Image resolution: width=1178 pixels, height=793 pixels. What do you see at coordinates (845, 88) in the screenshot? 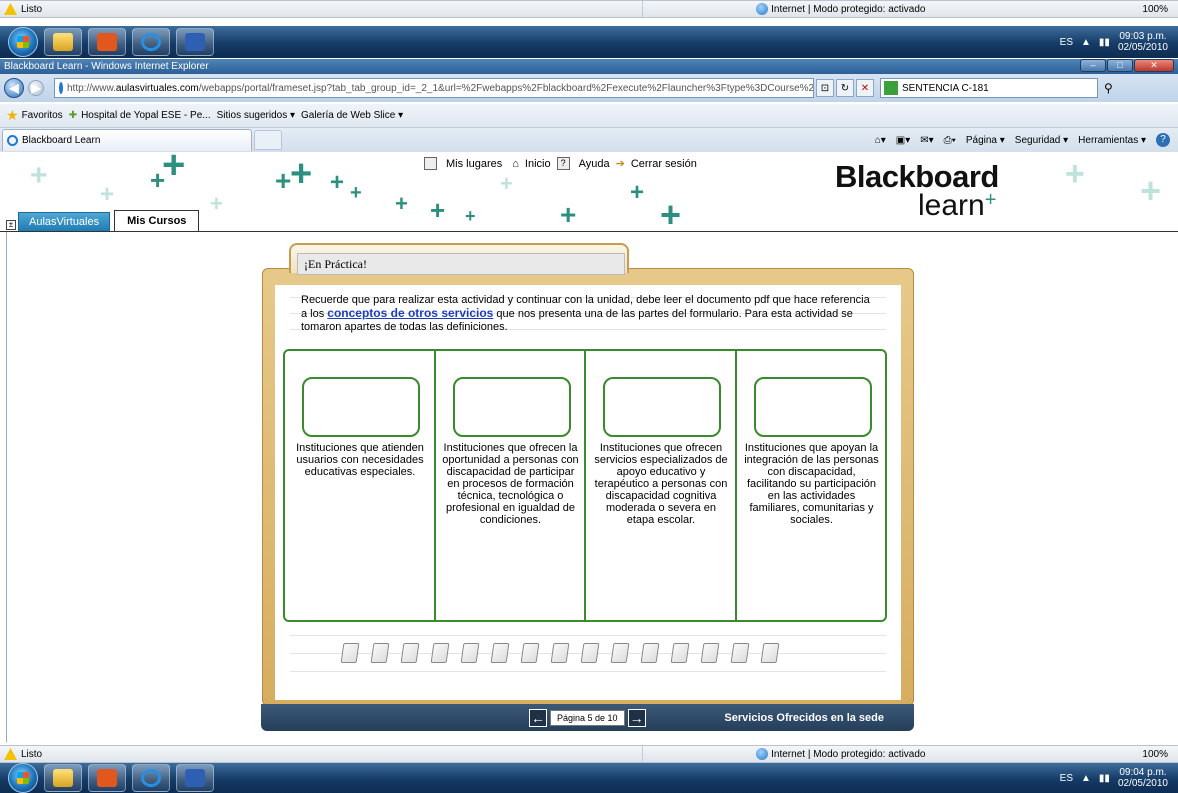
I see `refresh-button: ↻` at bounding box center [845, 88].